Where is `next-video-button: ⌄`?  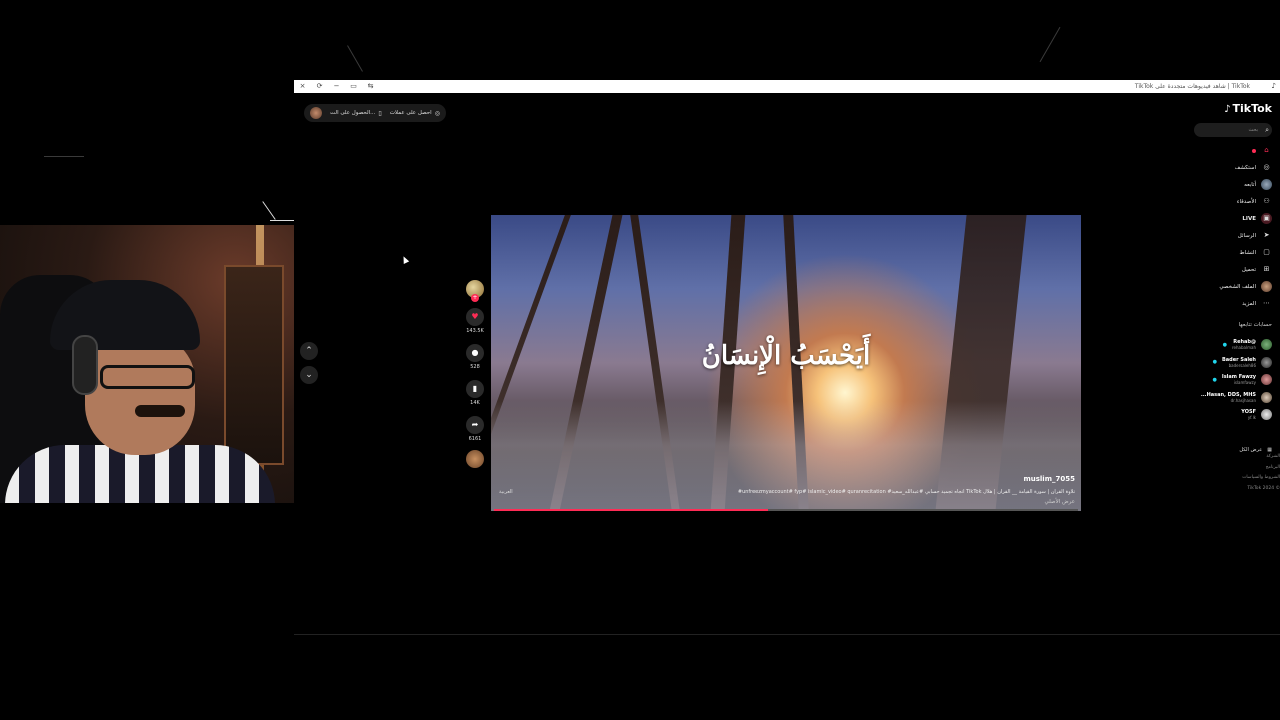
next-video-button: ⌄ is located at coordinates (309, 375).